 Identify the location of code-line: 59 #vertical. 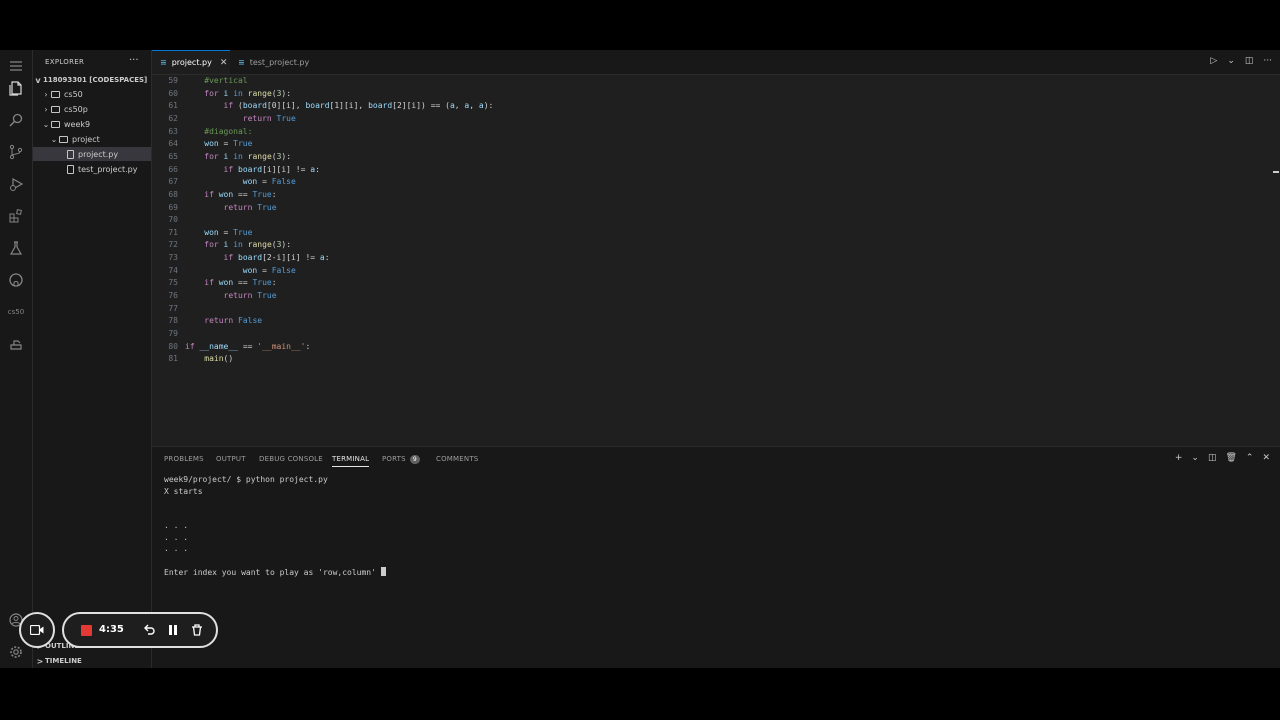
(199, 82).